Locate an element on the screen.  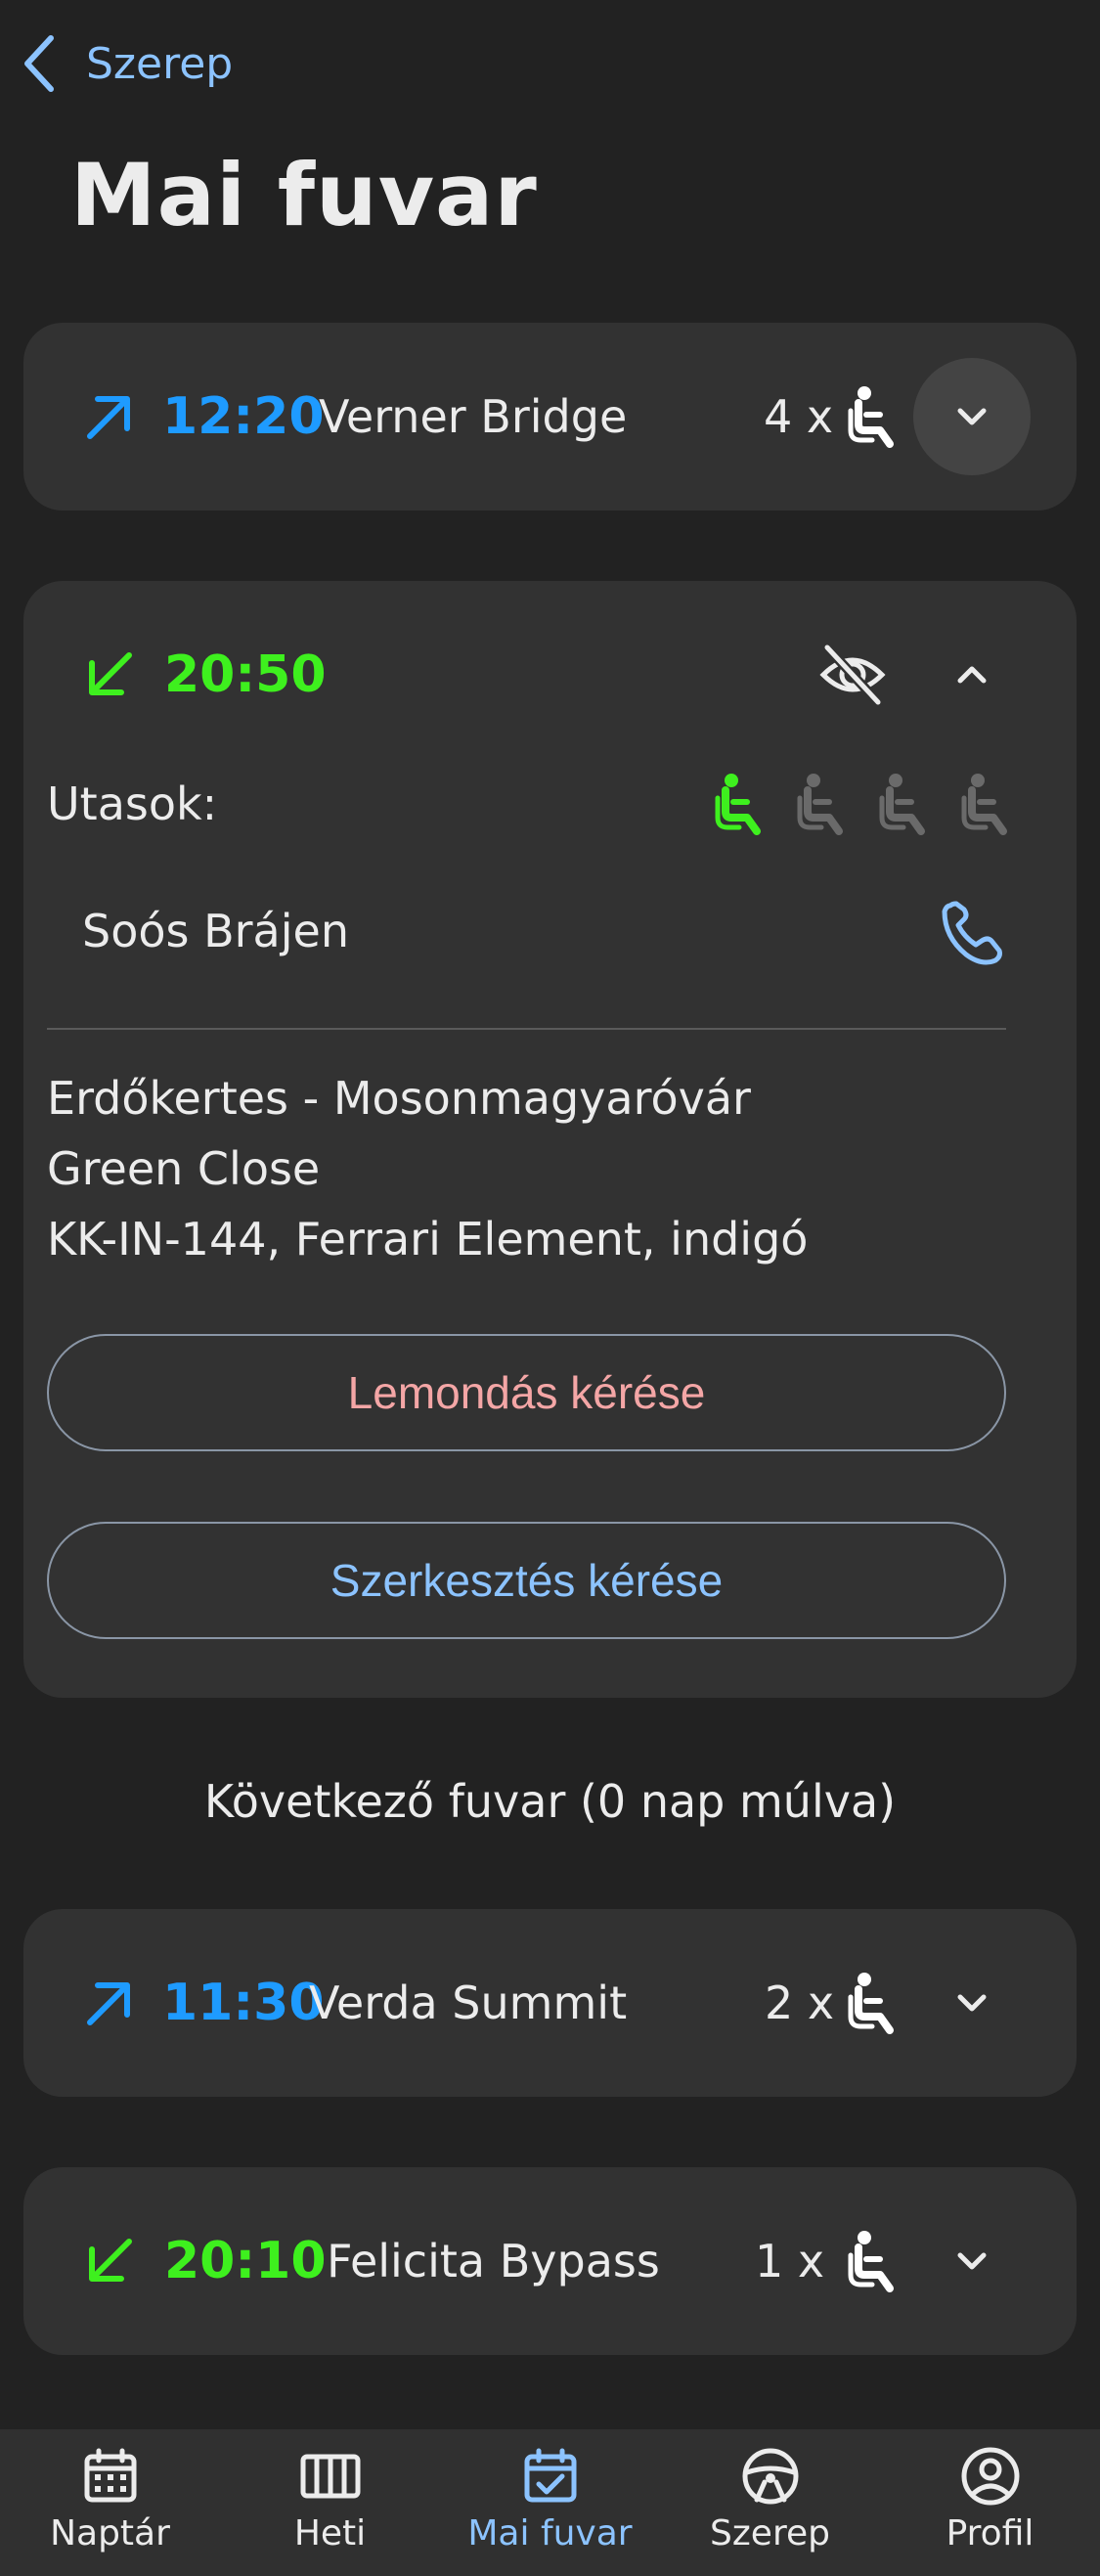
ride-time: 12:20 is located at coordinates (243, 416).